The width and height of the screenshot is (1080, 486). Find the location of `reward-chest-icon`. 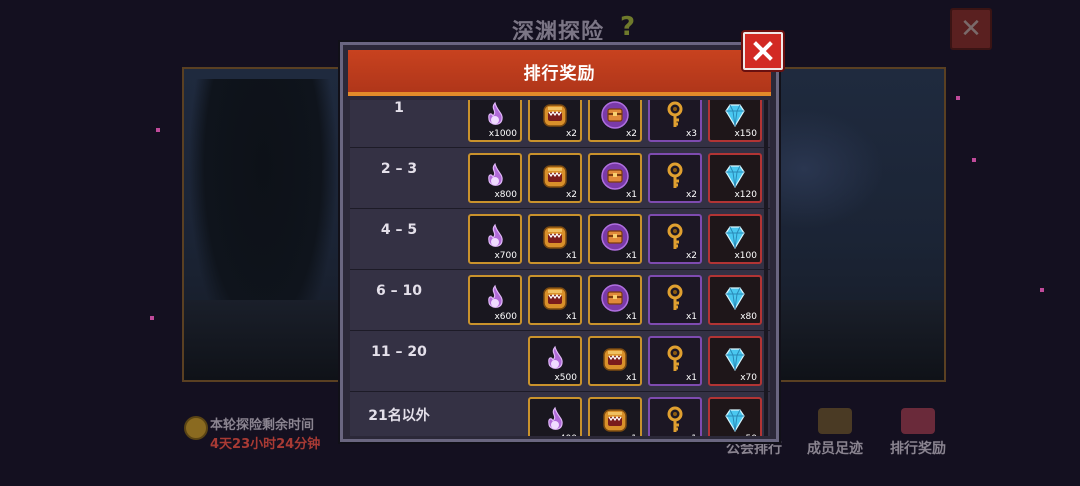

reward-chest-icon is located at coordinates (918, 421).